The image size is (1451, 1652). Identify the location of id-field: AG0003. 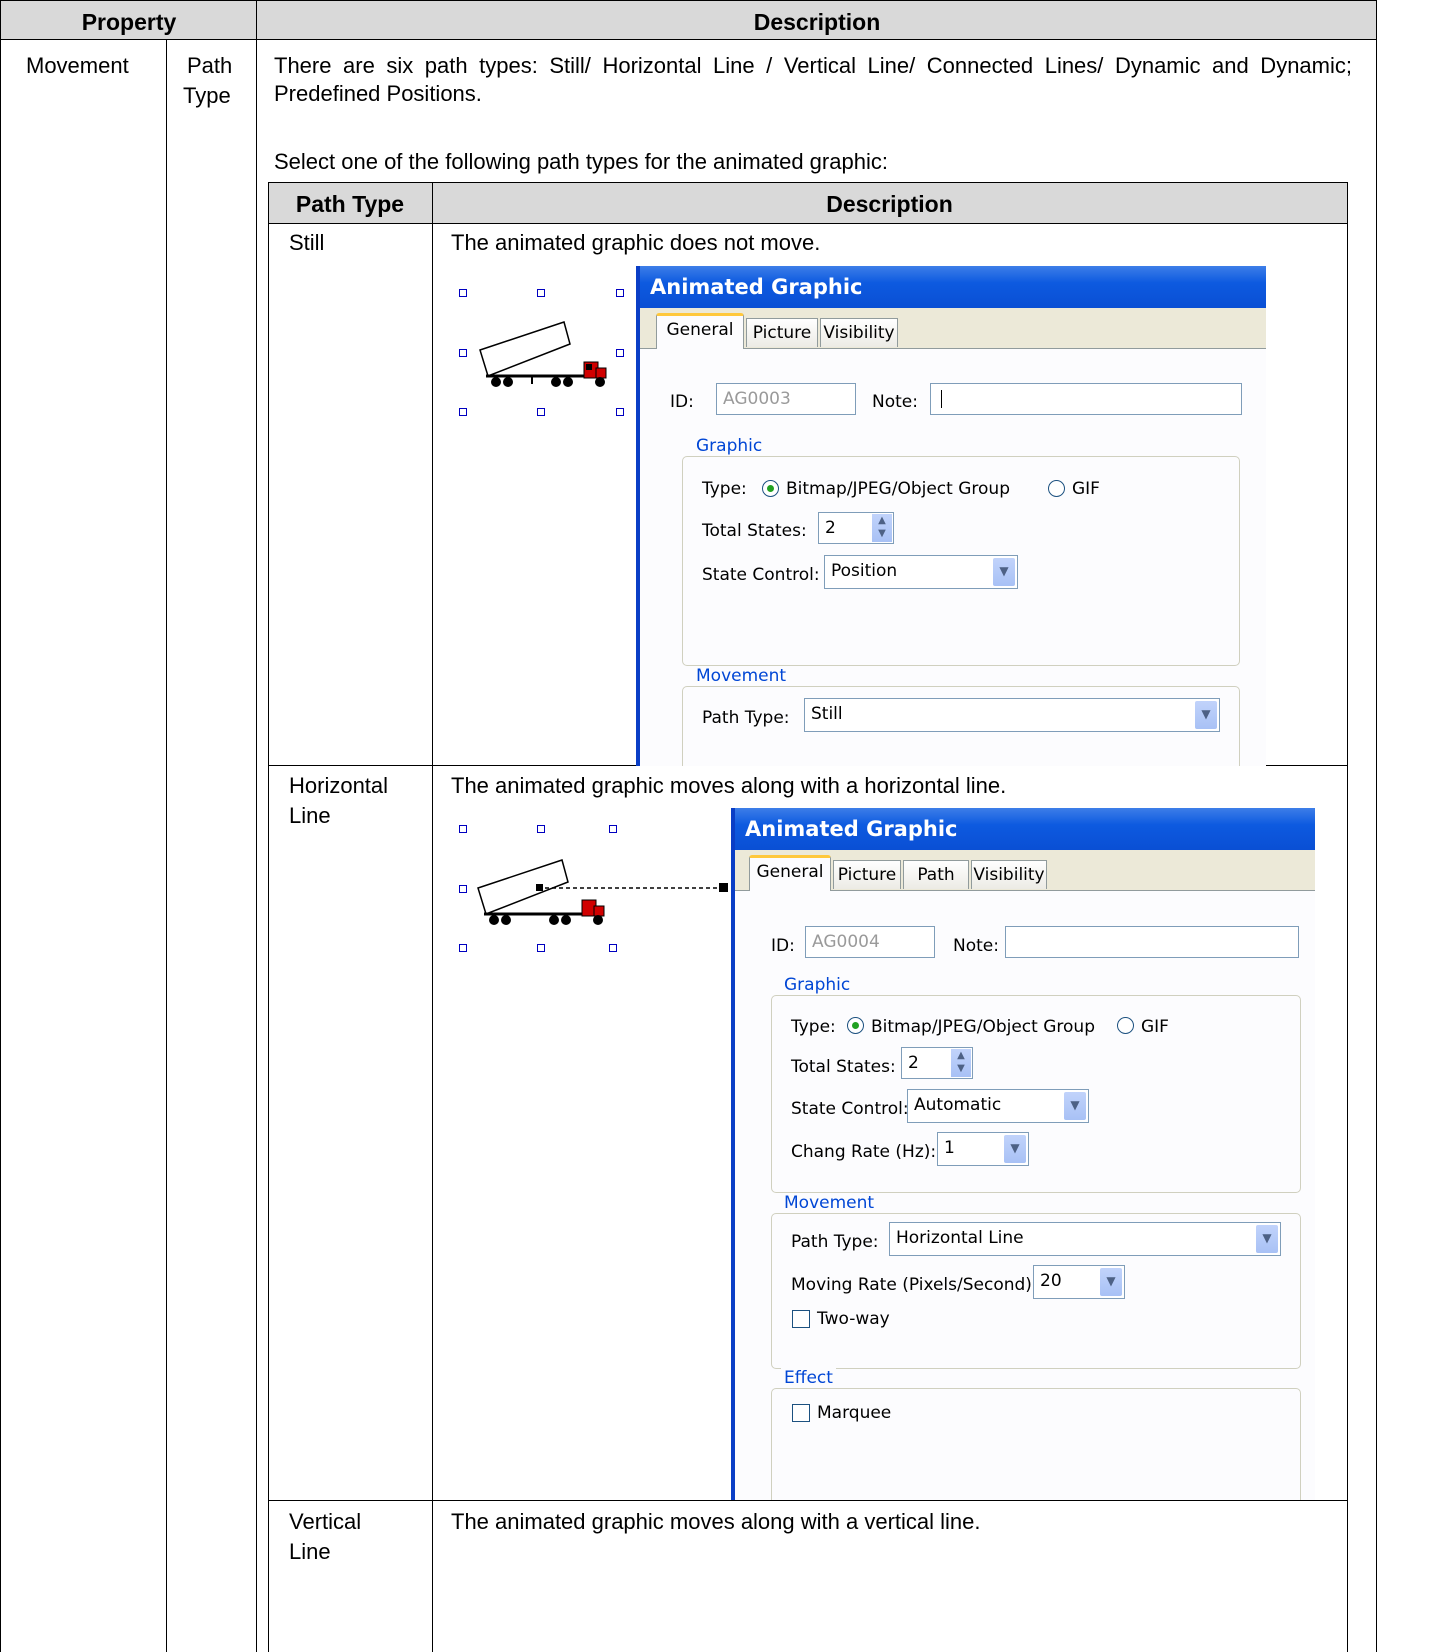
(786, 399).